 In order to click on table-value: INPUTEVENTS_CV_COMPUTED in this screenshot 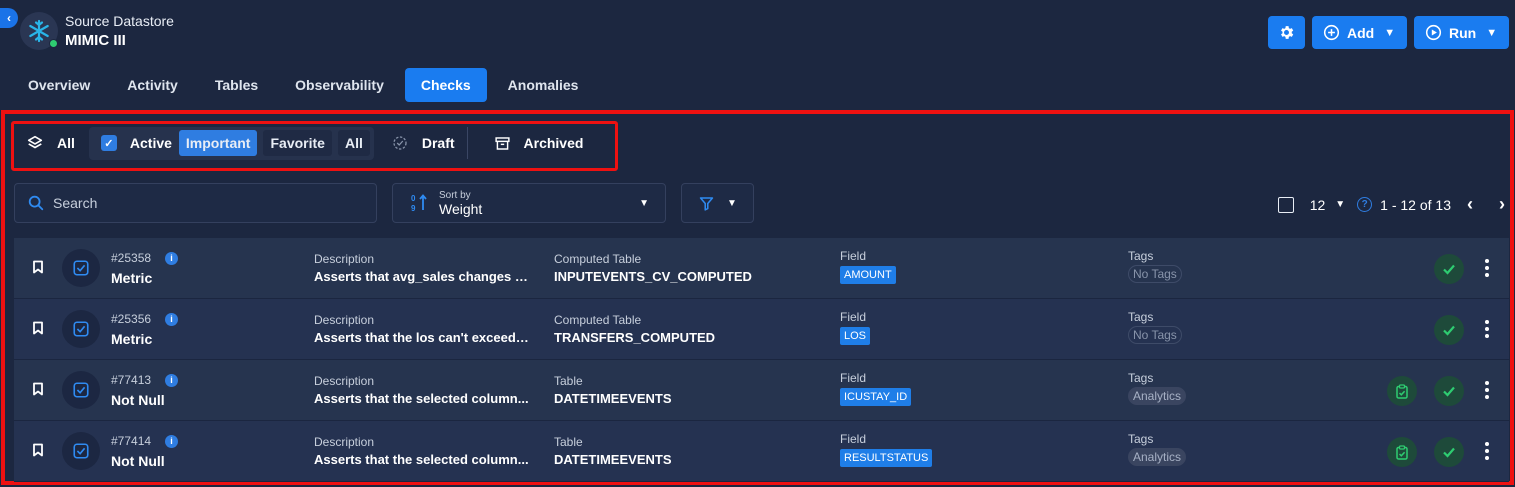, I will do `click(653, 276)`.